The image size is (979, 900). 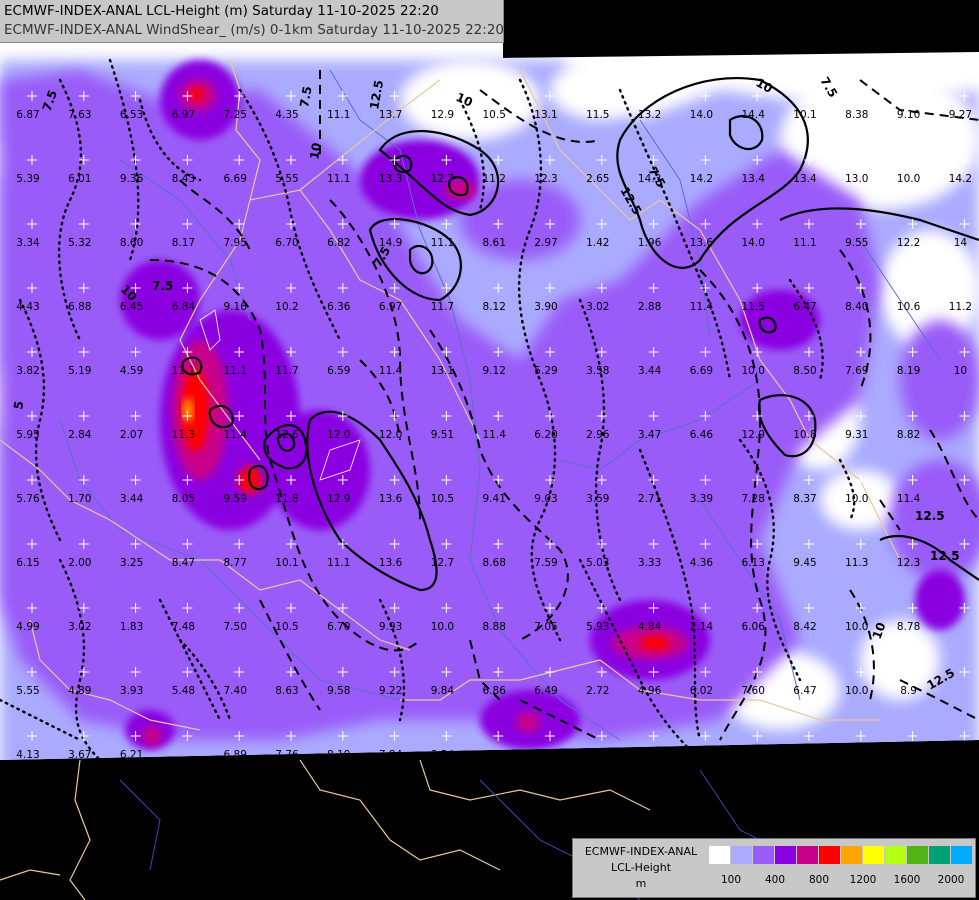 What do you see at coordinates (945, 556) in the screenshot?
I see `contour-label: 12.5` at bounding box center [945, 556].